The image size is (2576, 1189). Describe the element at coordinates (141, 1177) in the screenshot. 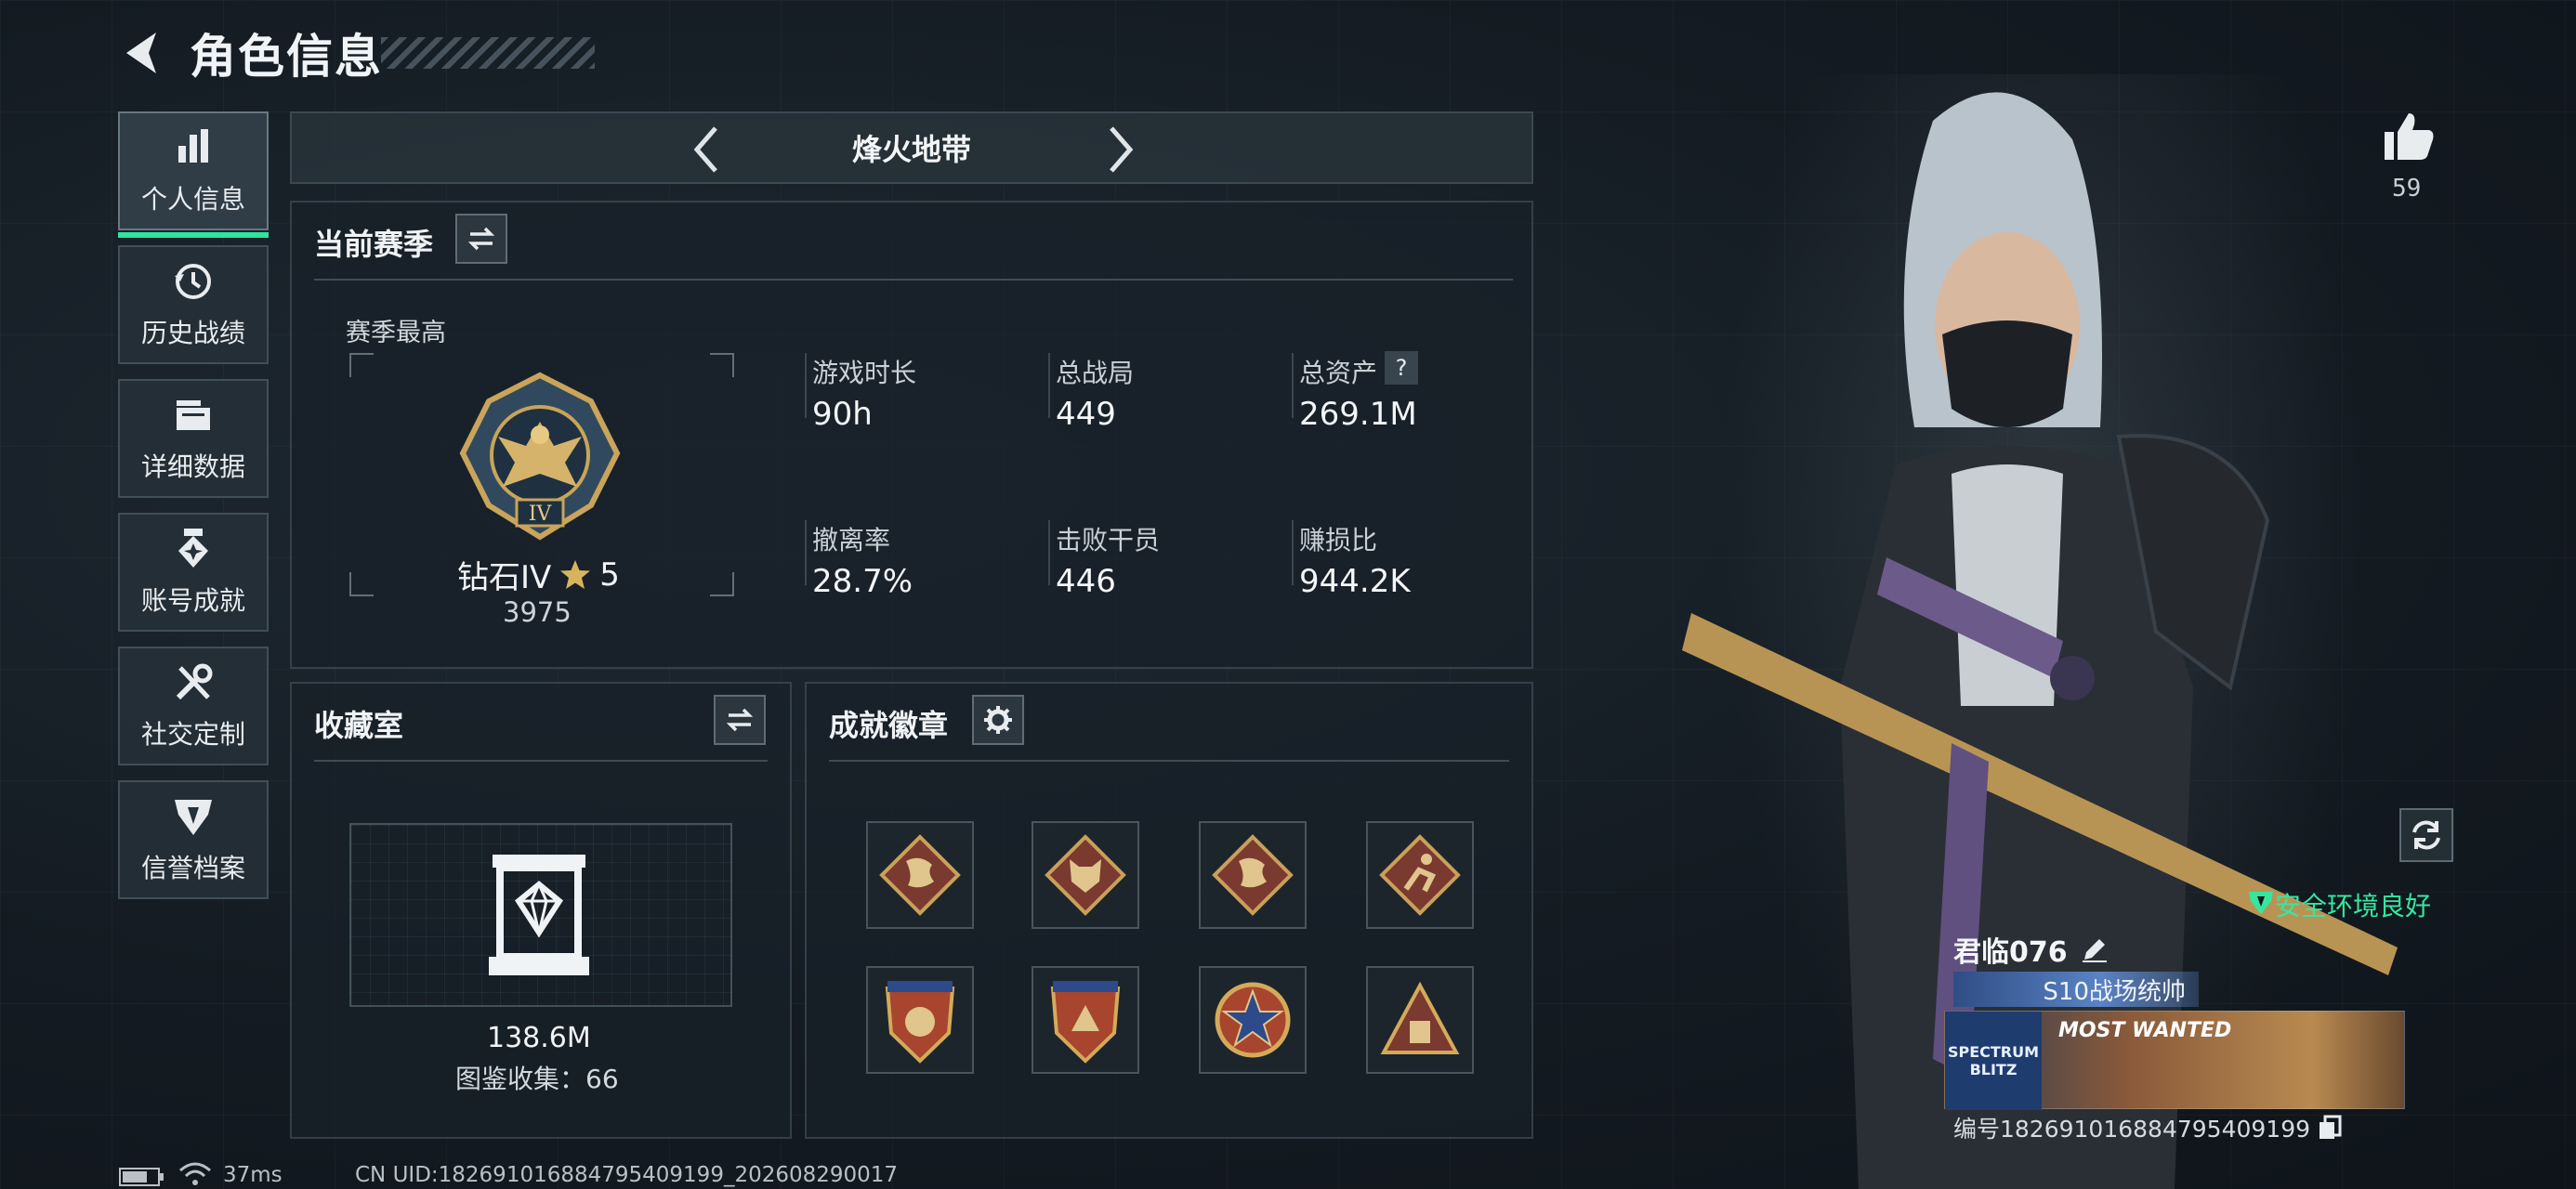

I see `battery-icon` at that location.